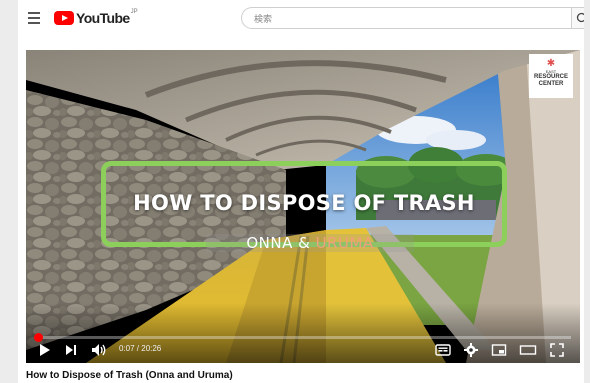  What do you see at coordinates (471, 350) in the screenshot?
I see `settings-icon` at bounding box center [471, 350].